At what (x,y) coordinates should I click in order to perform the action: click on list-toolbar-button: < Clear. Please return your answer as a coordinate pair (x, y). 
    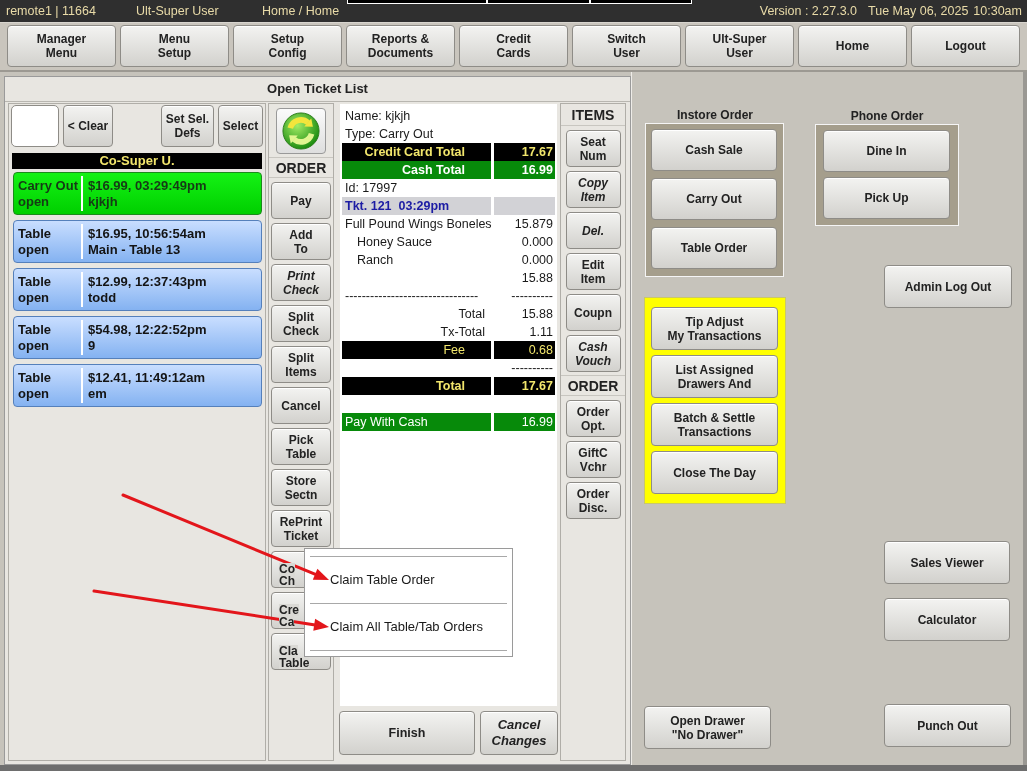
    Looking at the image, I should click on (88, 125).